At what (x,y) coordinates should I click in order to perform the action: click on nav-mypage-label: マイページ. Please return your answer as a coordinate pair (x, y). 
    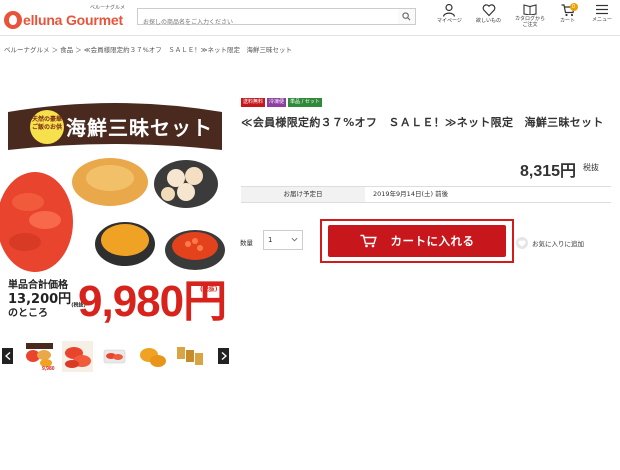
    Looking at the image, I should click on (449, 21).